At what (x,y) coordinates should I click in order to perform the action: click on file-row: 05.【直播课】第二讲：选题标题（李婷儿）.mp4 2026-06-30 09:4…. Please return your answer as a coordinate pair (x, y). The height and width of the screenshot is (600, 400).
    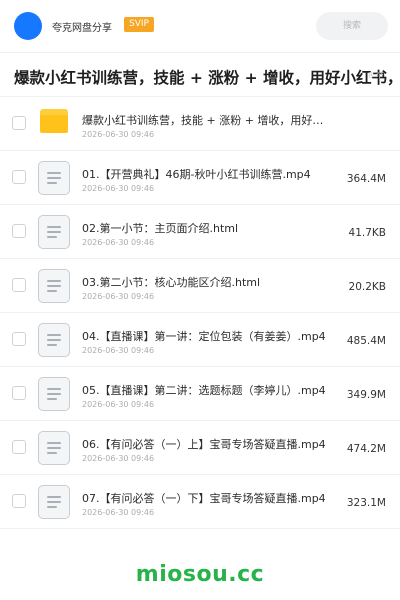
    Looking at the image, I should click on (200, 394).